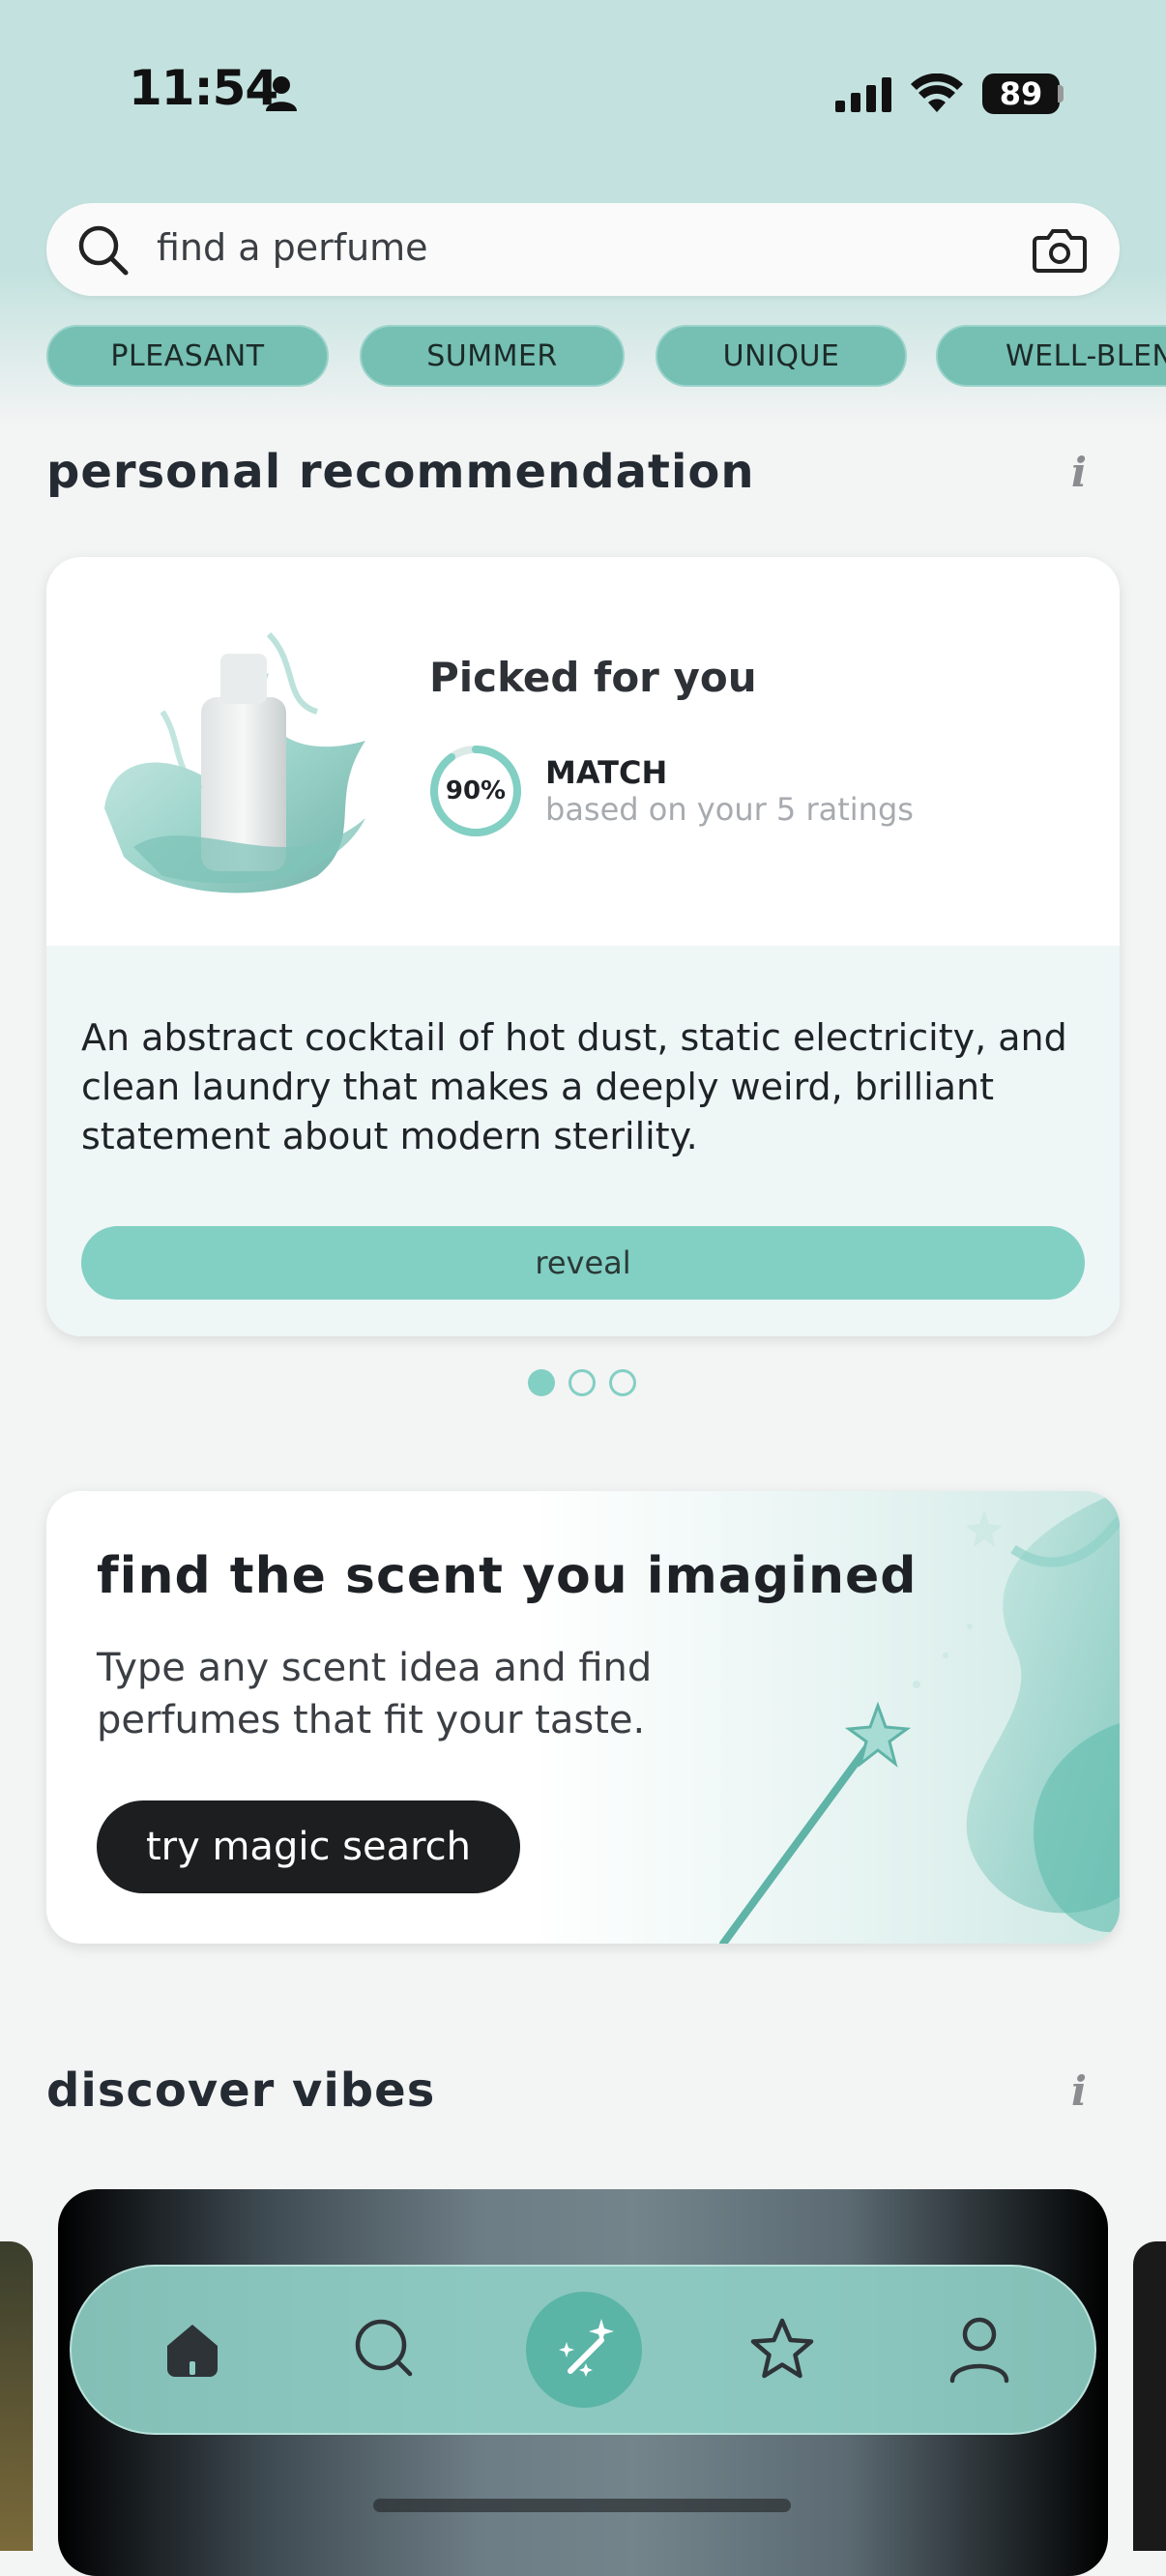 This screenshot has height=2576, width=1166. What do you see at coordinates (582, 2505) in the screenshot?
I see `home-indicator` at bounding box center [582, 2505].